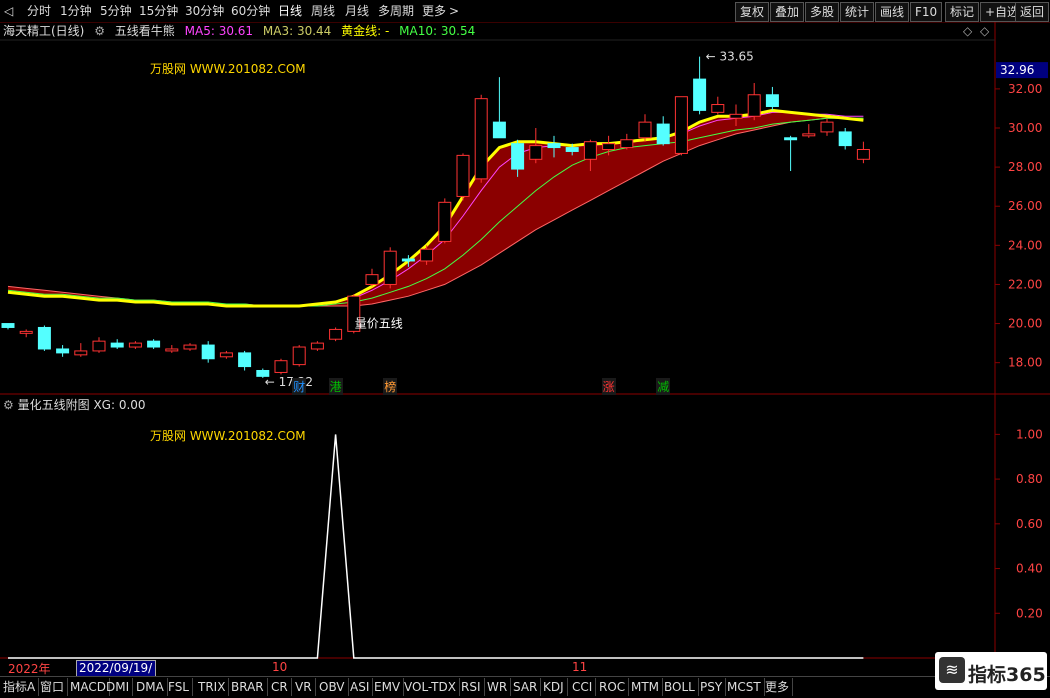 This screenshot has height=698, width=1050. I want to click on indicator-tab-0: 指标A, so click(20, 687).